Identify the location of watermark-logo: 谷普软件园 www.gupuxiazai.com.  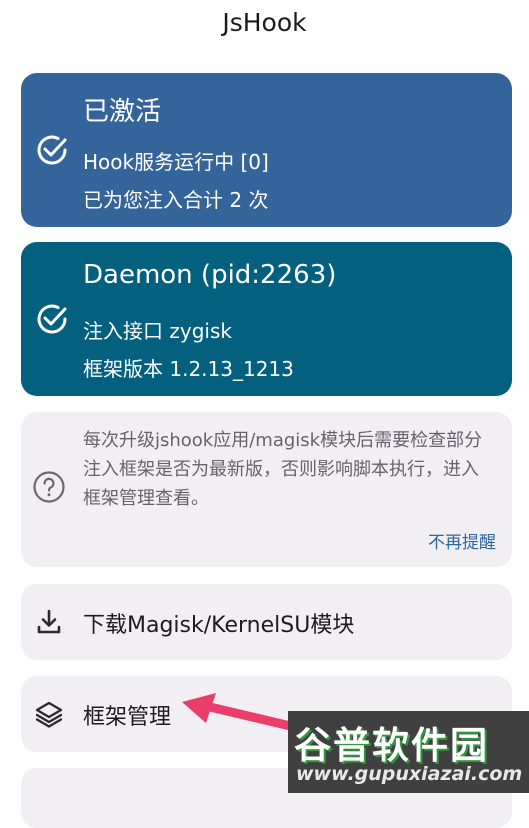
(408, 752).